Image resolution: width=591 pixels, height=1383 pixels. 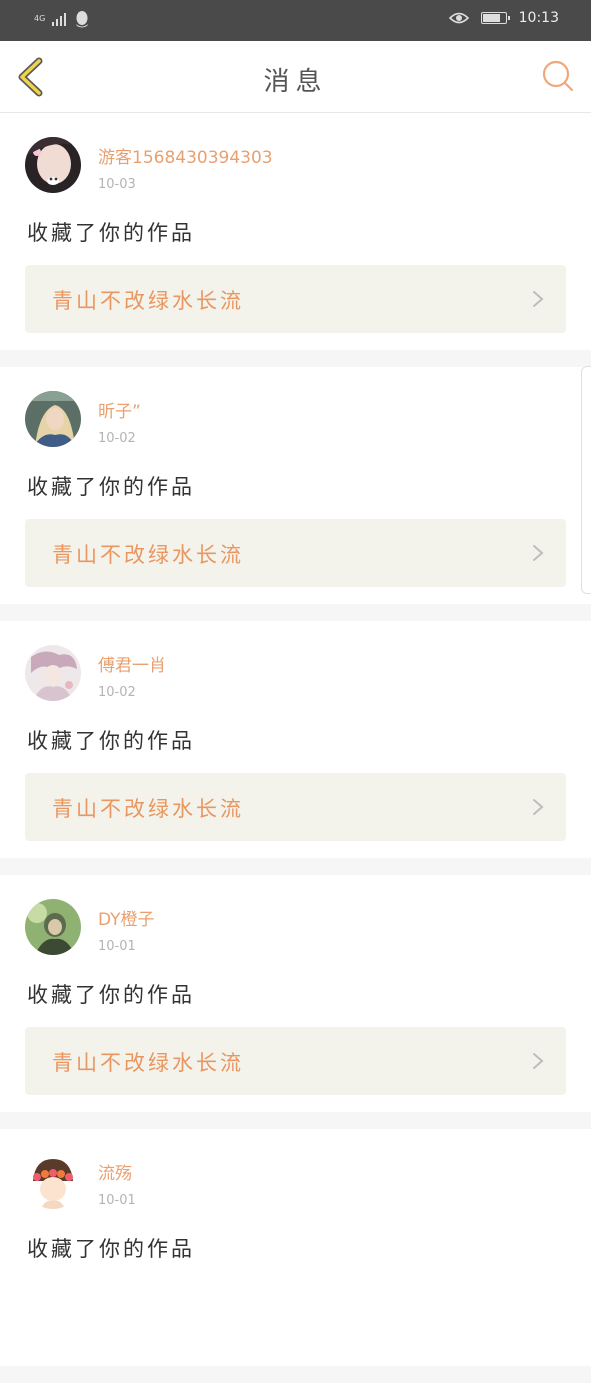 What do you see at coordinates (491, 18) in the screenshot?
I see `battery-level` at bounding box center [491, 18].